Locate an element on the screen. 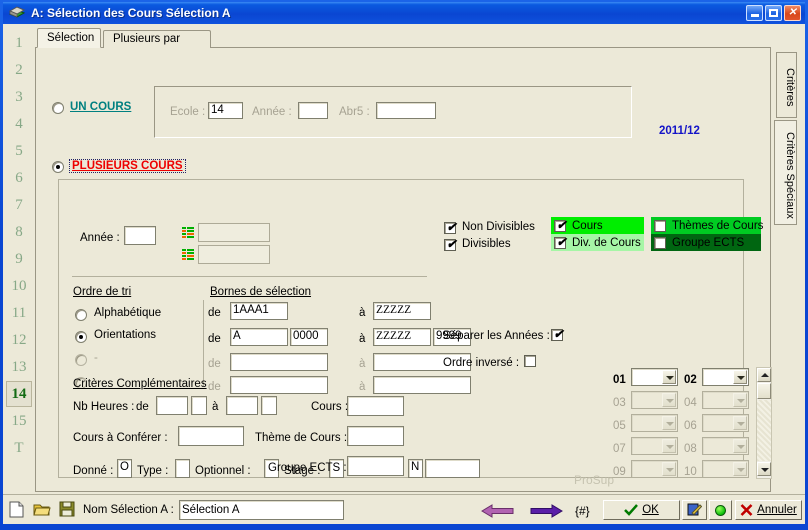 The image size is (808, 530). rail-item-15: 15 is located at coordinates (19, 421).